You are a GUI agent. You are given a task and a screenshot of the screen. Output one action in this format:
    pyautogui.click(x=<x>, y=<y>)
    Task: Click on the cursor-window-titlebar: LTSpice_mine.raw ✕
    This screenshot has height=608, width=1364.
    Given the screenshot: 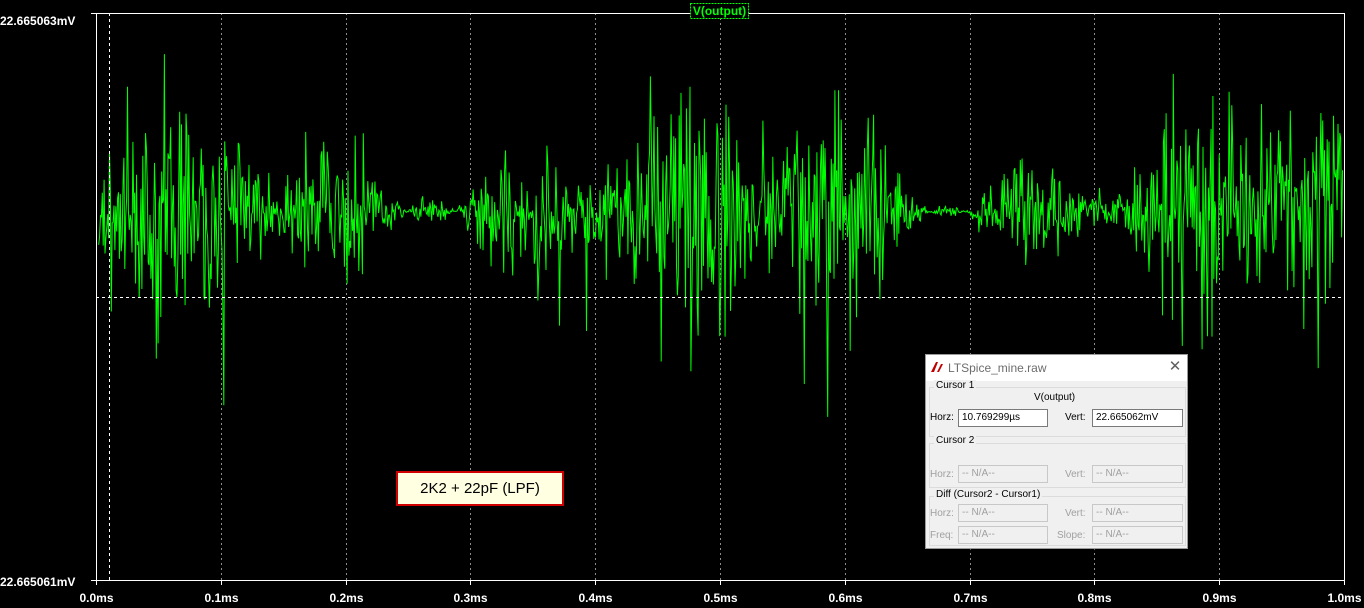 What is the action you would take?
    pyautogui.click(x=1056, y=368)
    